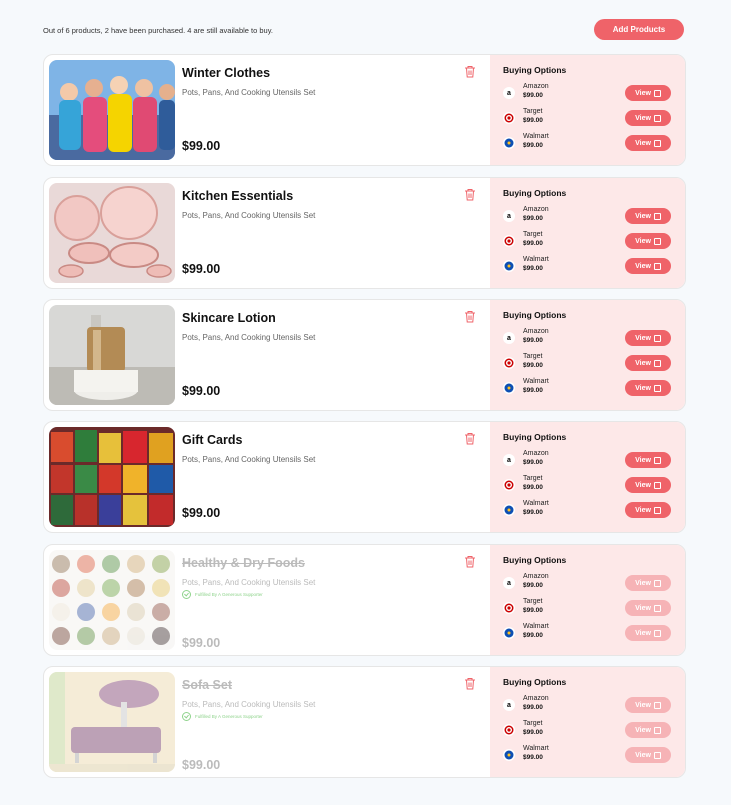 The width and height of the screenshot is (731, 805). Describe the element at coordinates (226, 73) in the screenshot. I see `product-title: Winter Clothes` at that location.